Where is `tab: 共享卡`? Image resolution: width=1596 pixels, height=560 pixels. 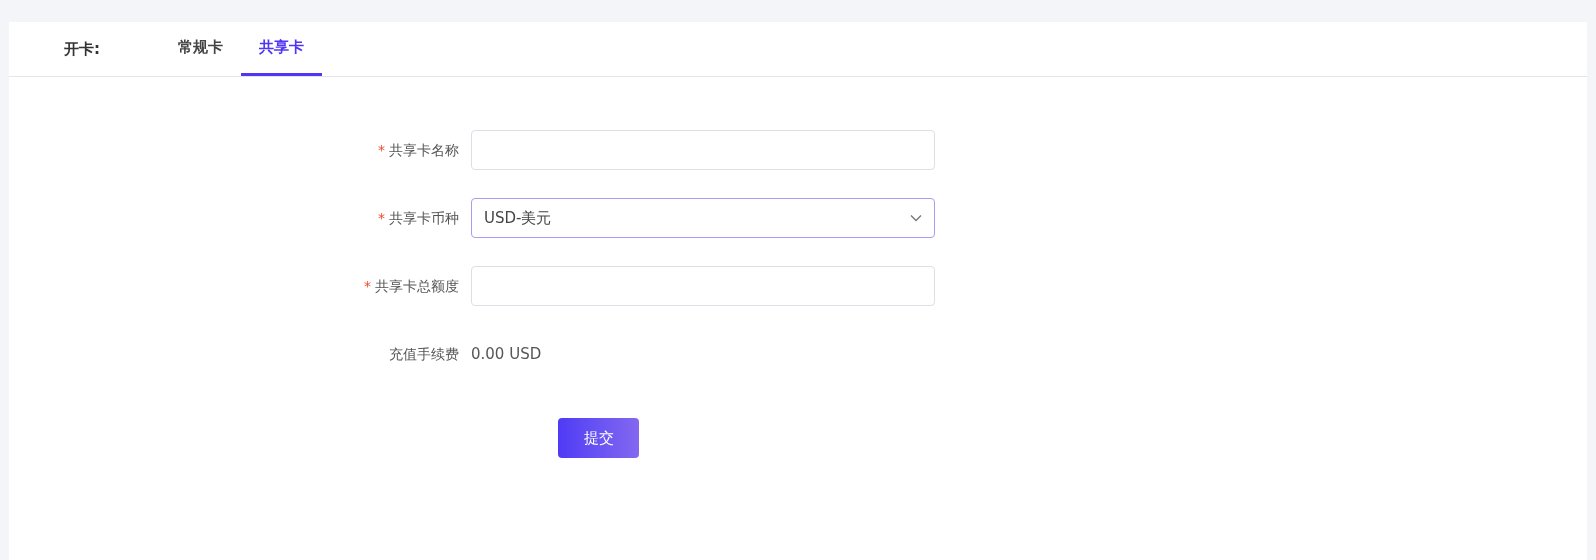
tab: 共享卡 is located at coordinates (281, 49).